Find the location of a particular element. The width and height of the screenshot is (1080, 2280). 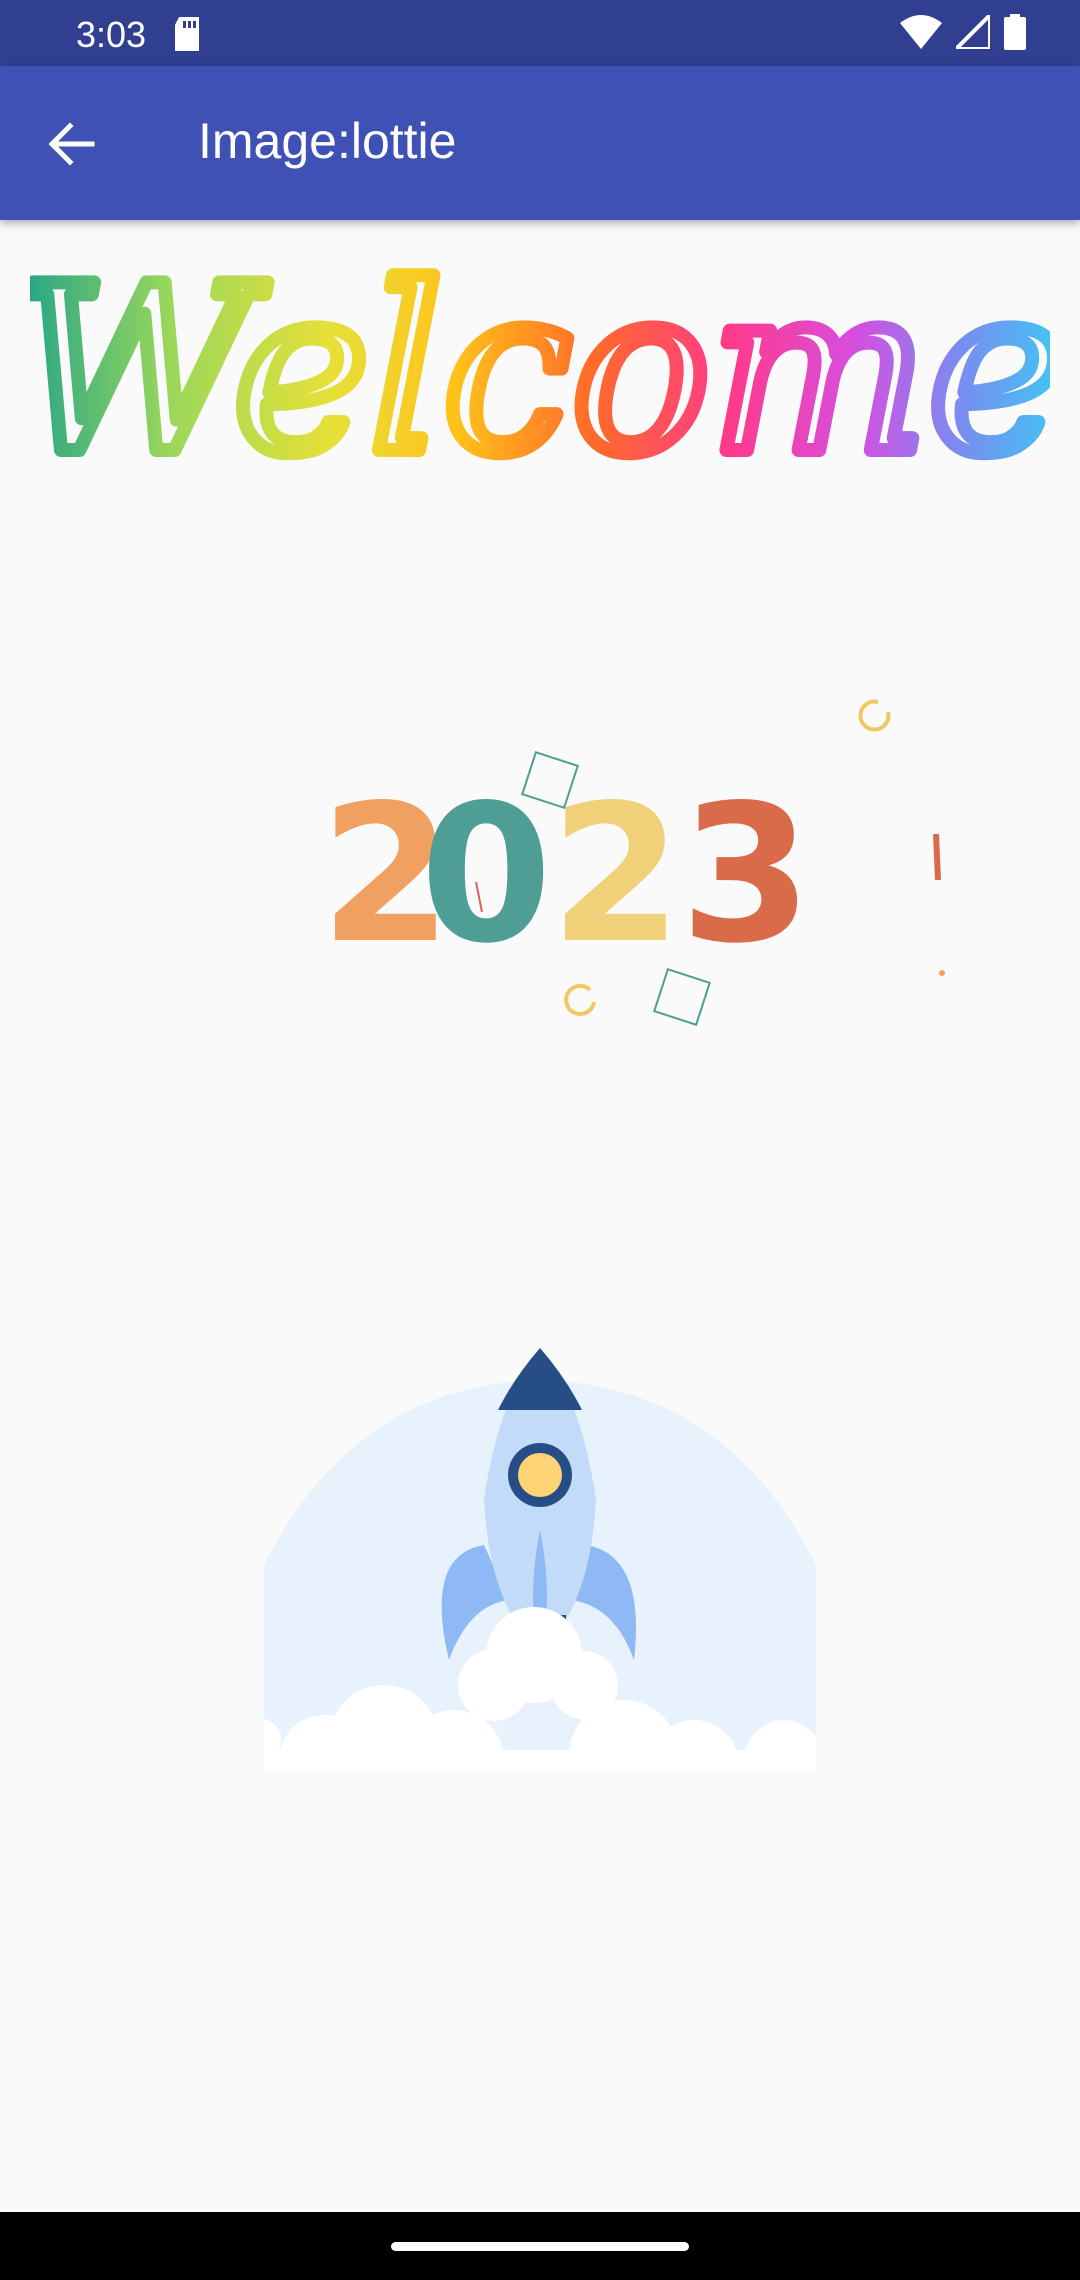

back-button is located at coordinates (72, 144).